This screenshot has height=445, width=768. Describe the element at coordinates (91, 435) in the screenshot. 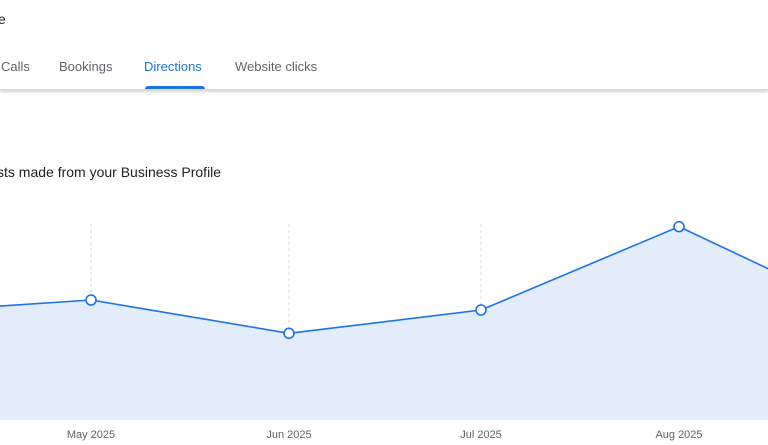

I see `x-tick-label: May 2025` at that location.